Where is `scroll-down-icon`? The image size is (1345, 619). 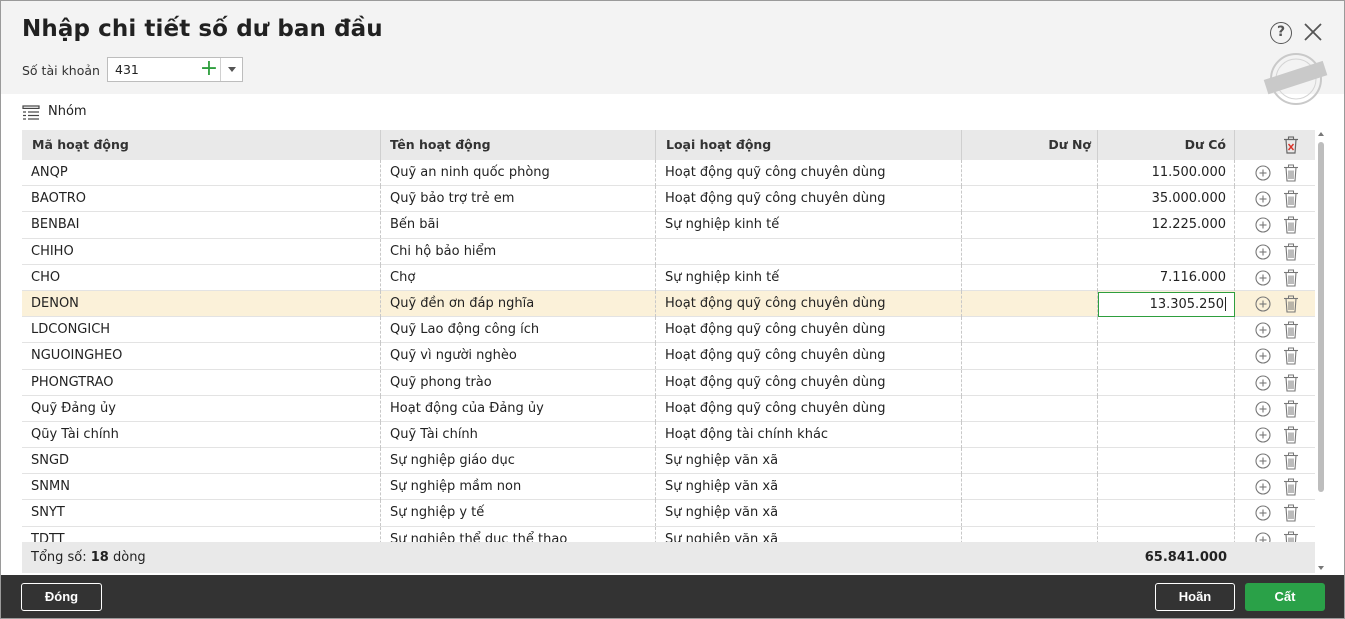
scroll-down-icon is located at coordinates (1321, 568).